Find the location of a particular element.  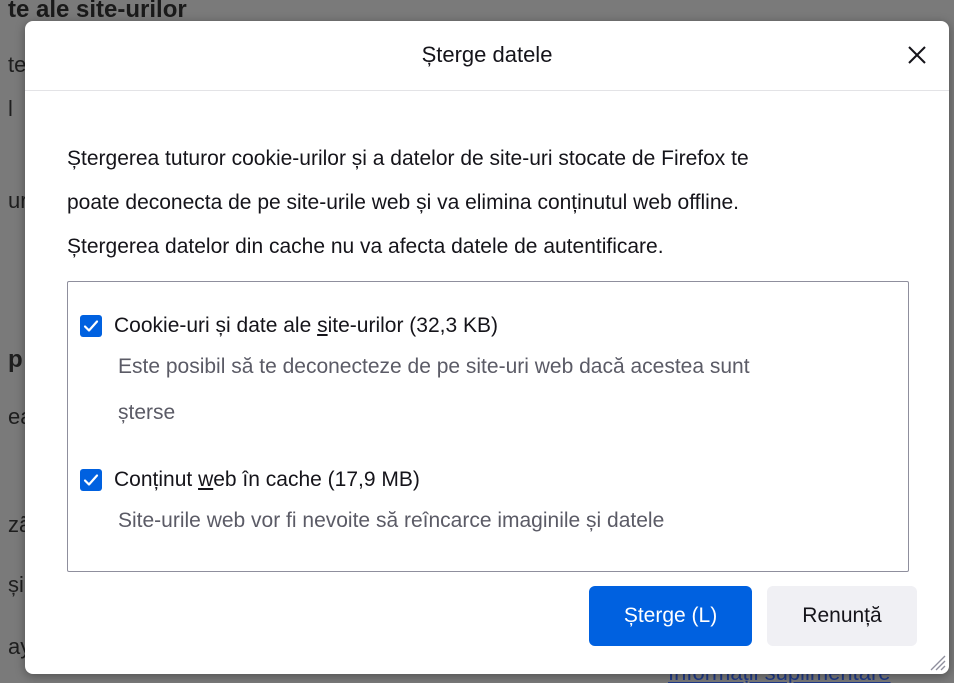

close-icon is located at coordinates (917, 55).